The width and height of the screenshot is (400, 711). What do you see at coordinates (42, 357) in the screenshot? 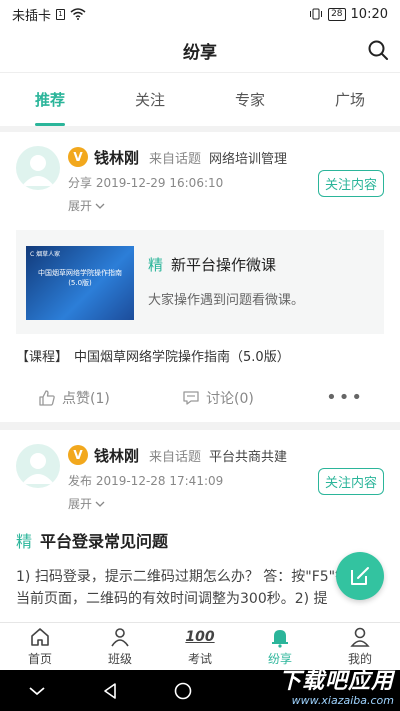
I see `course-type-tag: 【课程】` at bounding box center [42, 357].